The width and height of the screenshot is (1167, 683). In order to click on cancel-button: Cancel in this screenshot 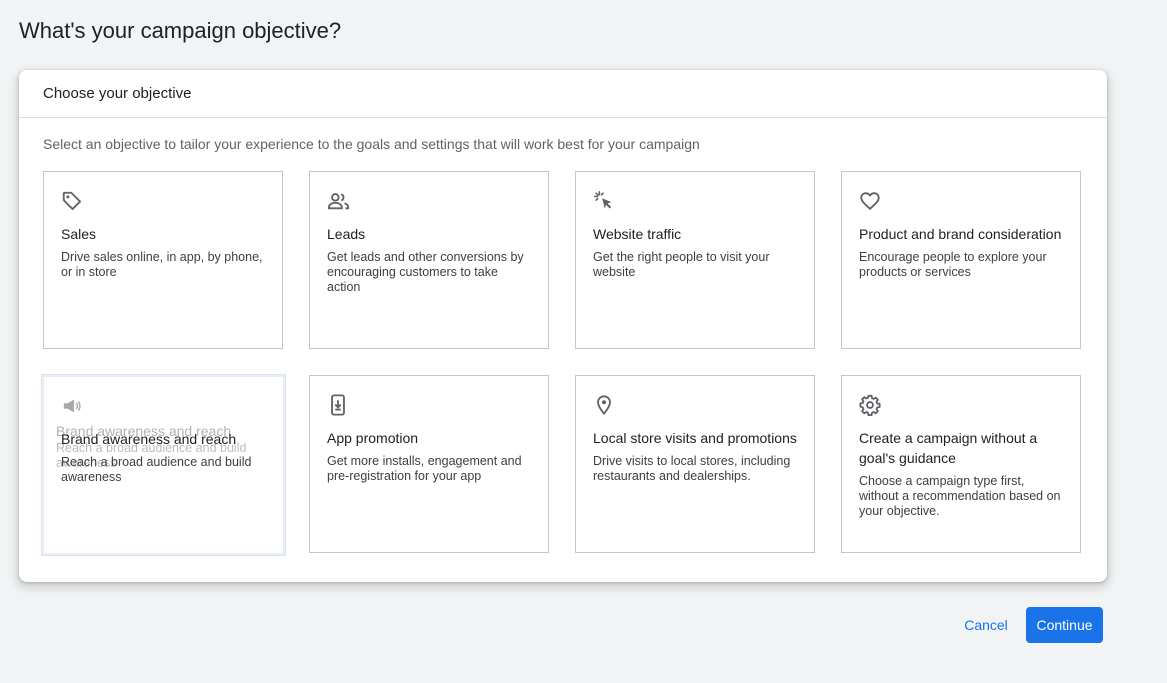, I will do `click(986, 625)`.